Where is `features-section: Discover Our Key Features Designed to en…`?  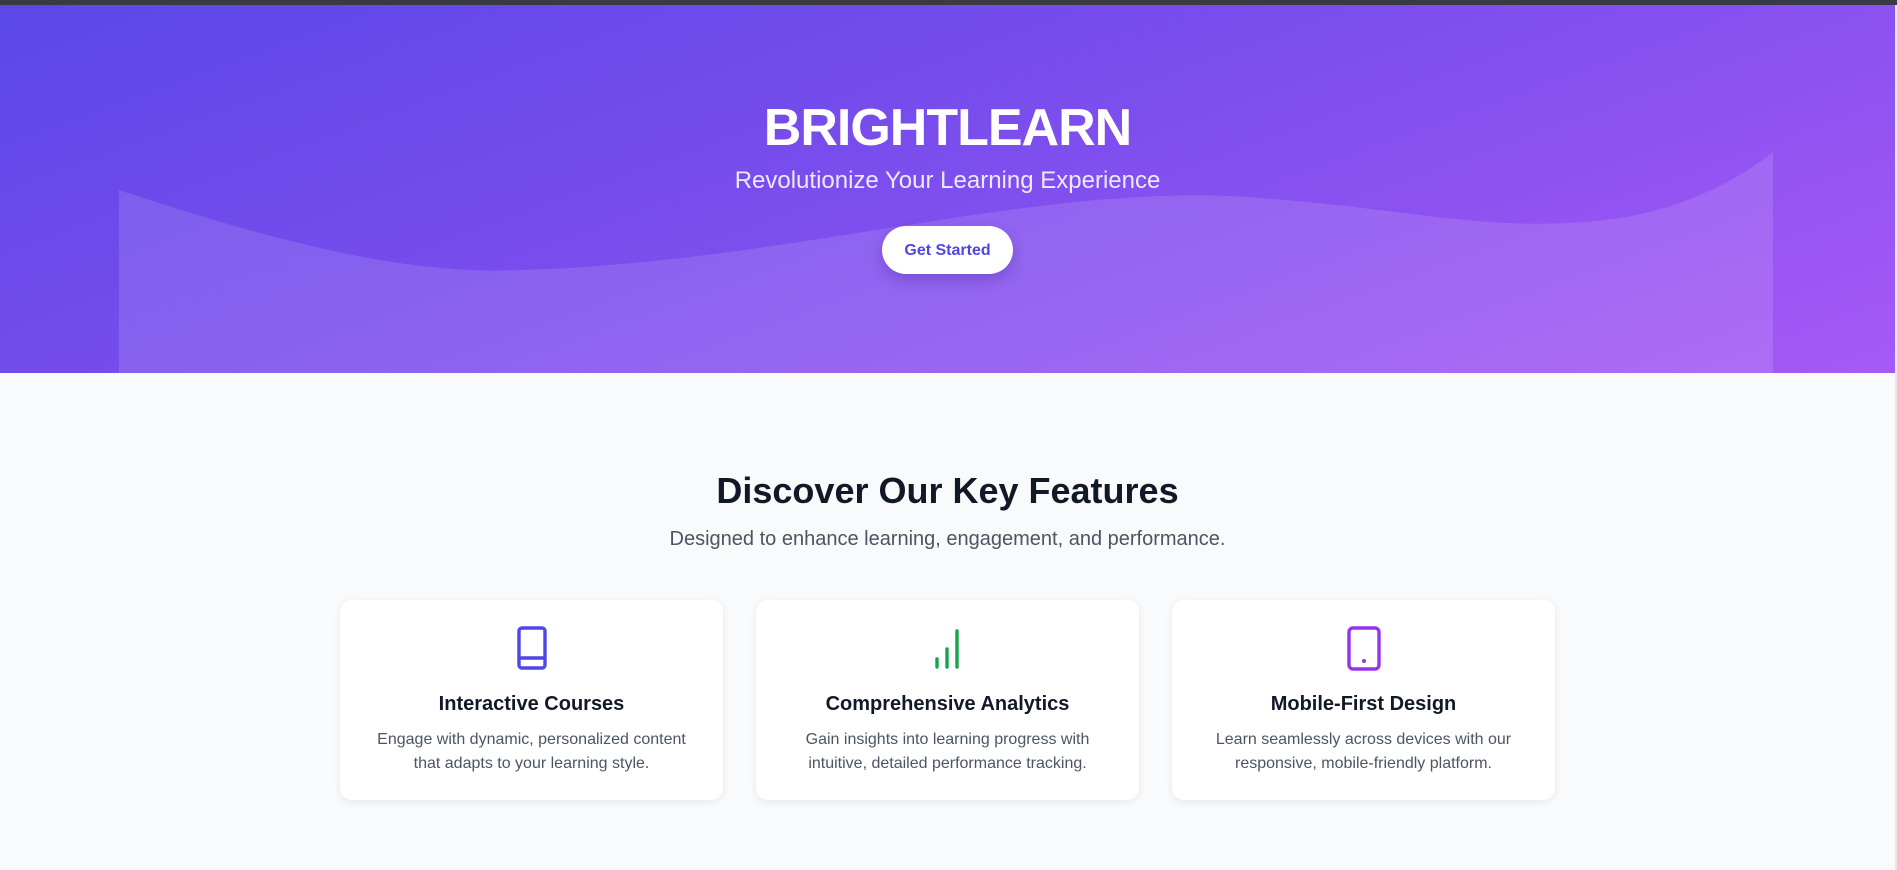
features-section: Discover Our Key Features Designed to en… is located at coordinates (947, 511).